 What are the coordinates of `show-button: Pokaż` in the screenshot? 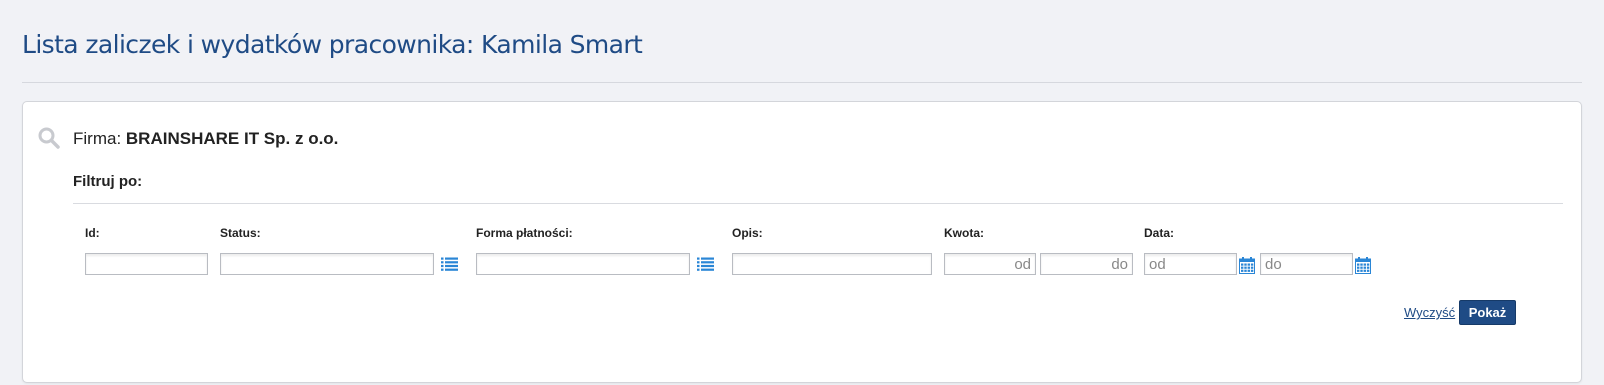 It's located at (1487, 312).